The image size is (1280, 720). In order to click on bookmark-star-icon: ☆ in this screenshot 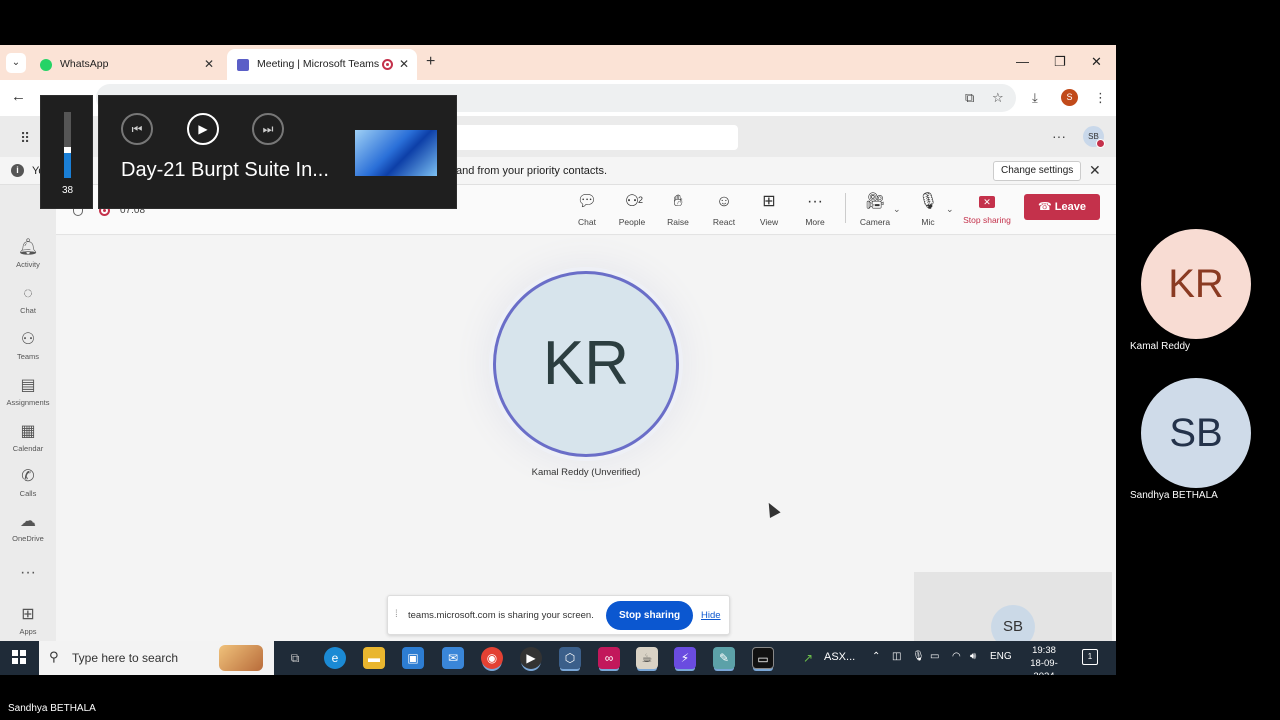, I will do `click(998, 98)`.